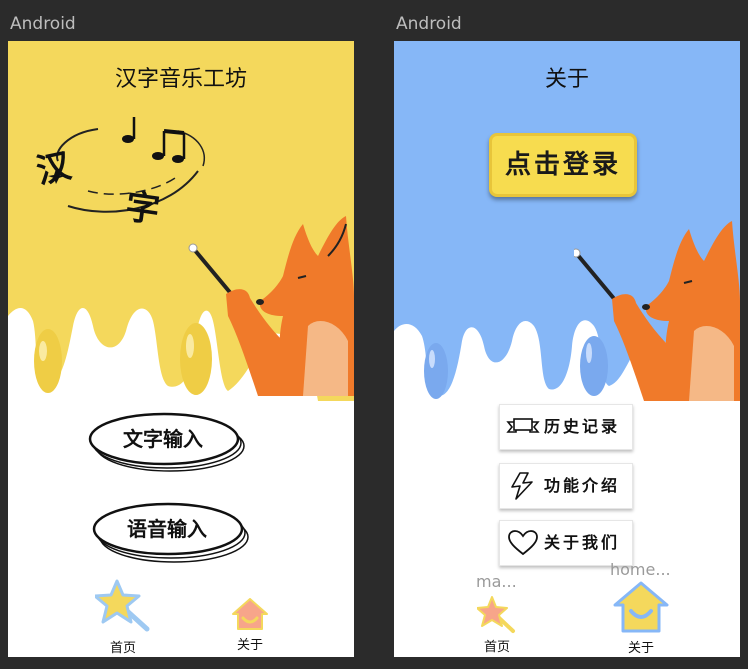  What do you see at coordinates (566, 79) in the screenshot?
I see `page-title: 关于` at bounding box center [566, 79].